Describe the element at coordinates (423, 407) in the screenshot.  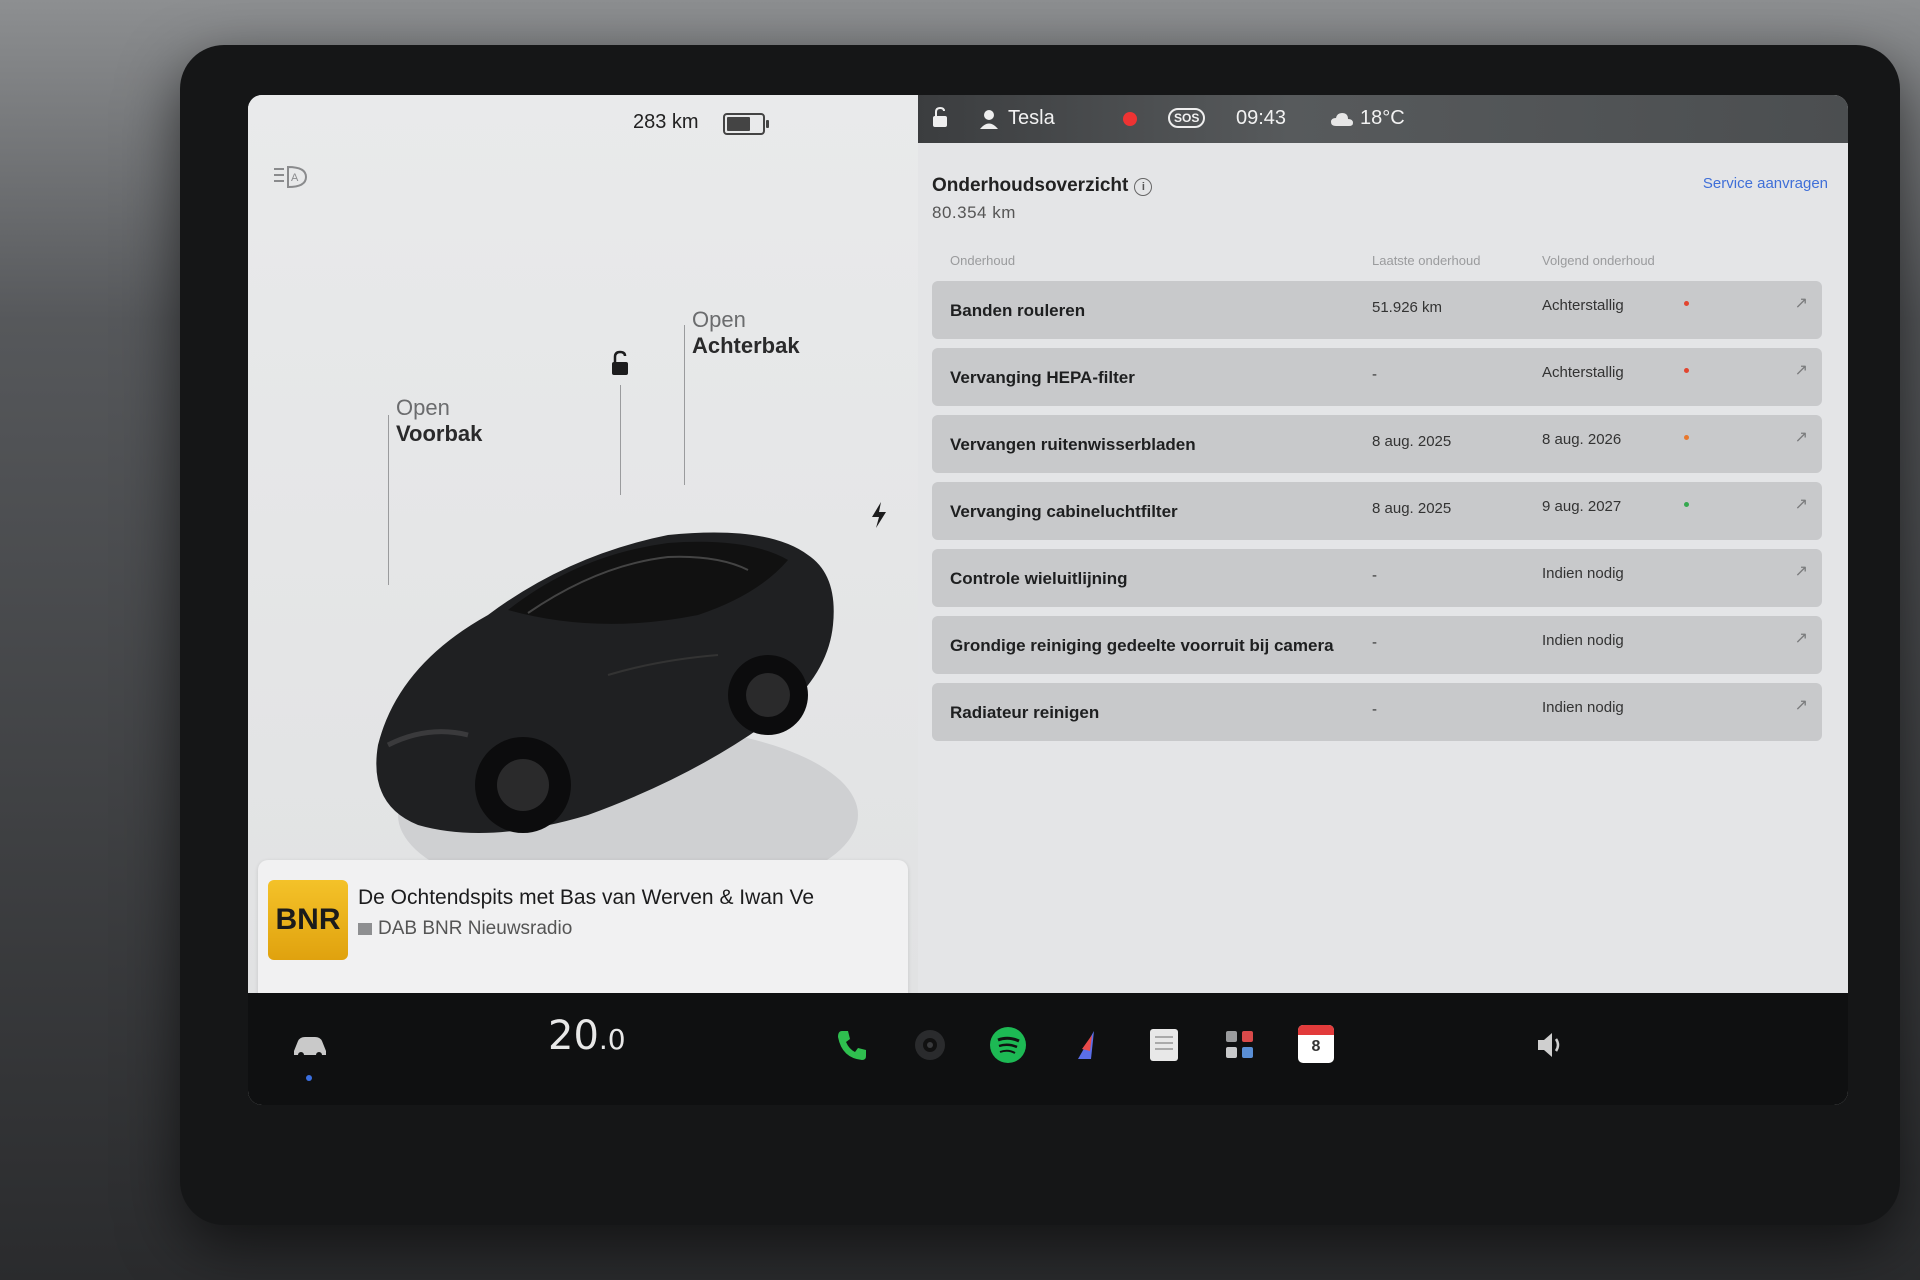
I see `frunk-action-label: Open` at that location.